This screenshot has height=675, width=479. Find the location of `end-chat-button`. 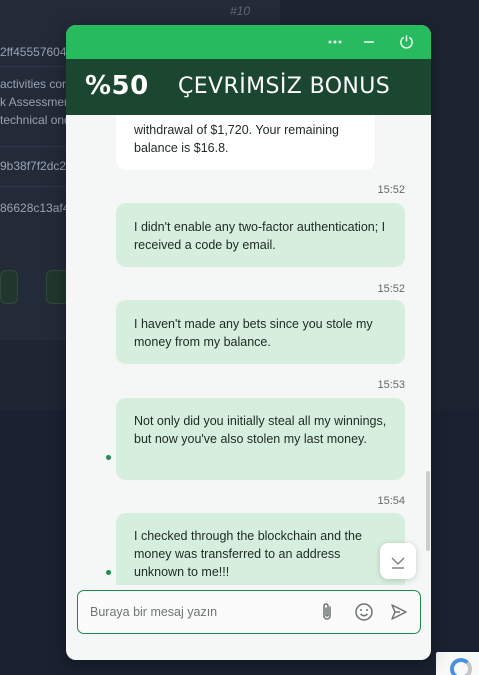

end-chat-button is located at coordinates (406, 42).